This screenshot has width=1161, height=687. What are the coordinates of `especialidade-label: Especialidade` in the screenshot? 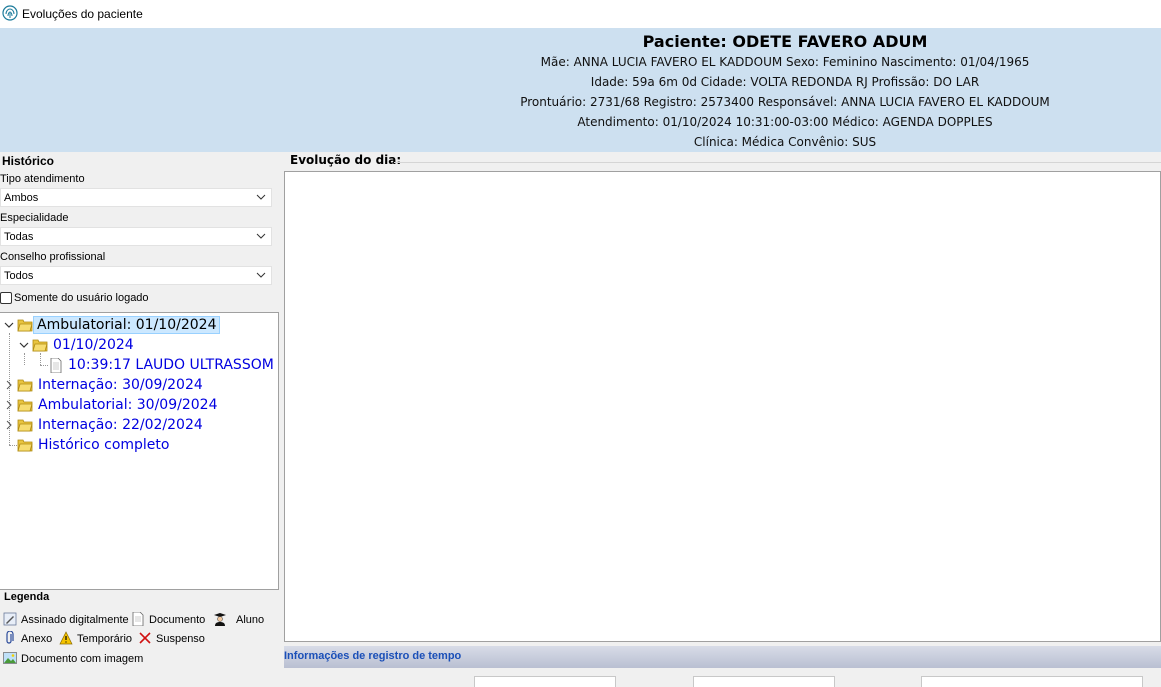 It's located at (34, 218).